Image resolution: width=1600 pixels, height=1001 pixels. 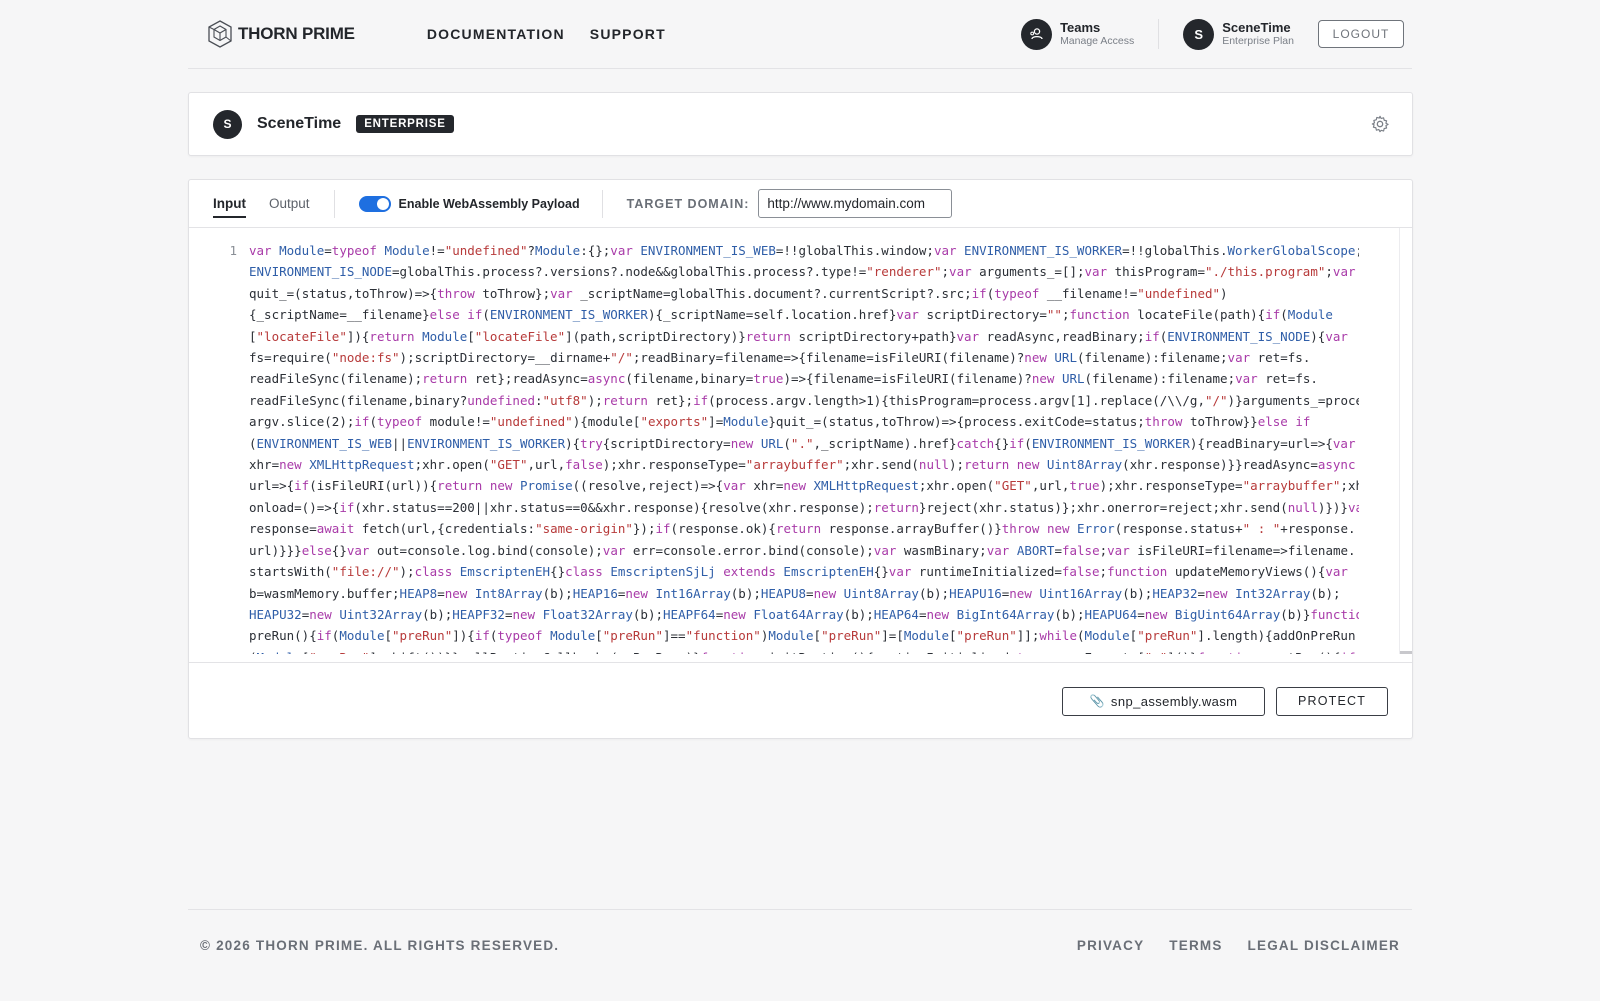 What do you see at coordinates (229, 203) in the screenshot?
I see `tab-input: Input` at bounding box center [229, 203].